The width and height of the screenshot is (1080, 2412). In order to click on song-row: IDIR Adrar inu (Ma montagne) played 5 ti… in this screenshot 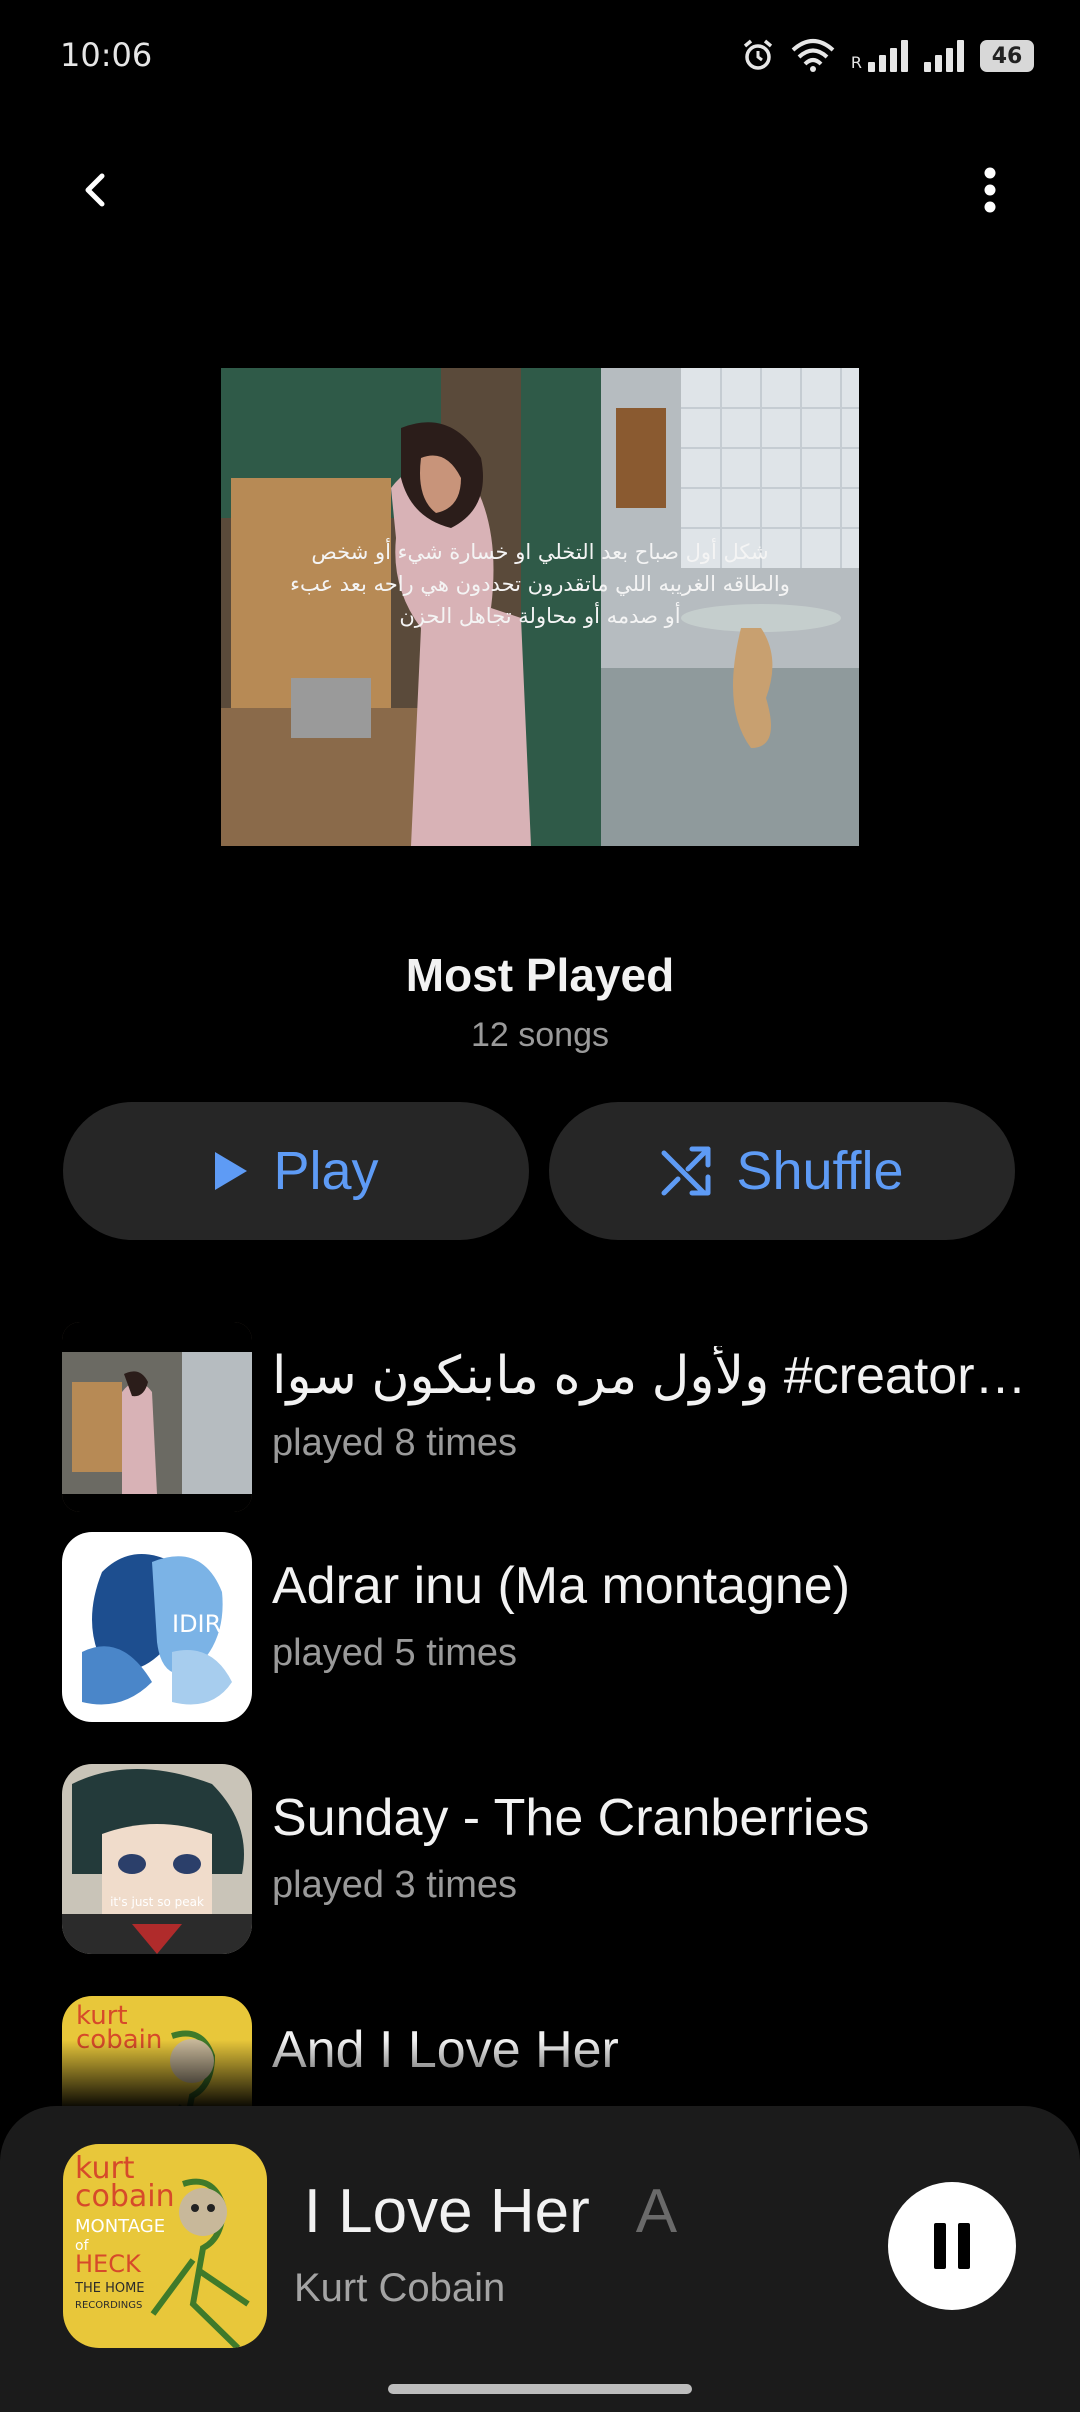, I will do `click(542, 1627)`.